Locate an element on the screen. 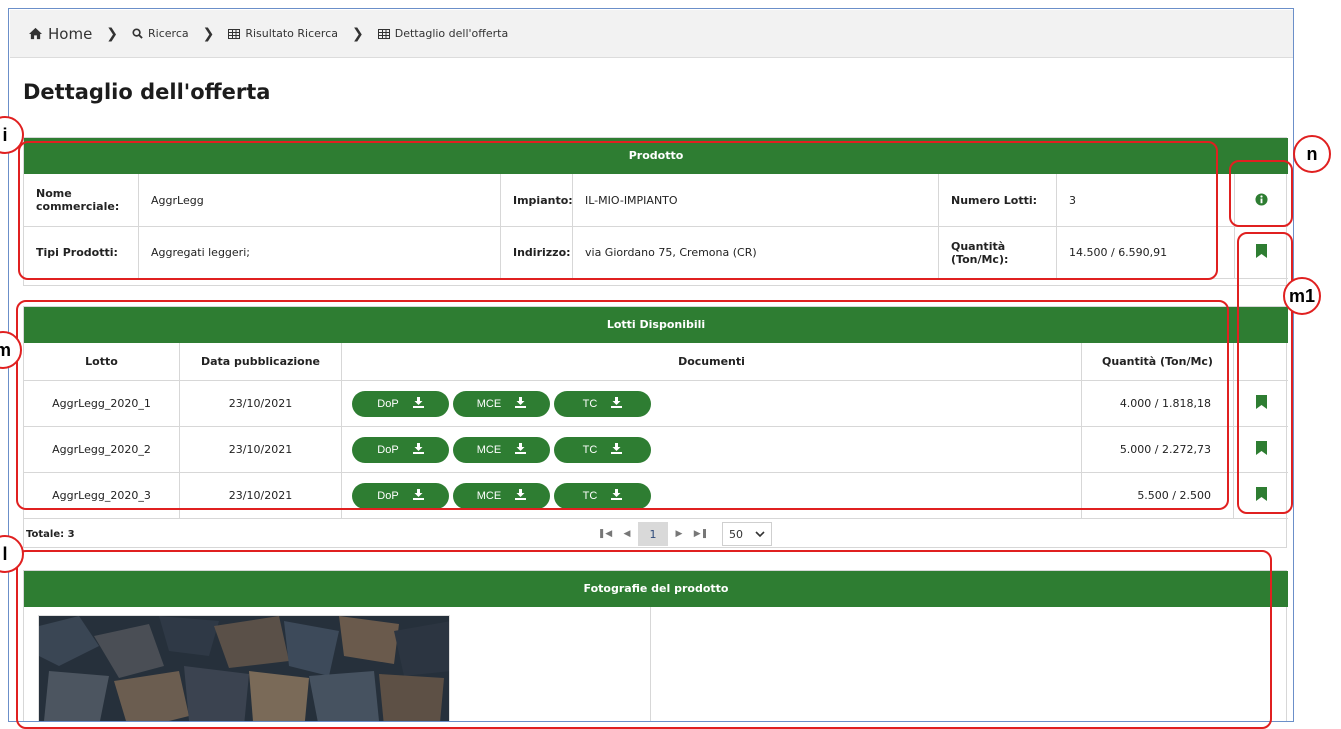  pagination: ❚◀ ◀ 1 ▶ ▶❚ 50 is located at coordinates (683, 534).